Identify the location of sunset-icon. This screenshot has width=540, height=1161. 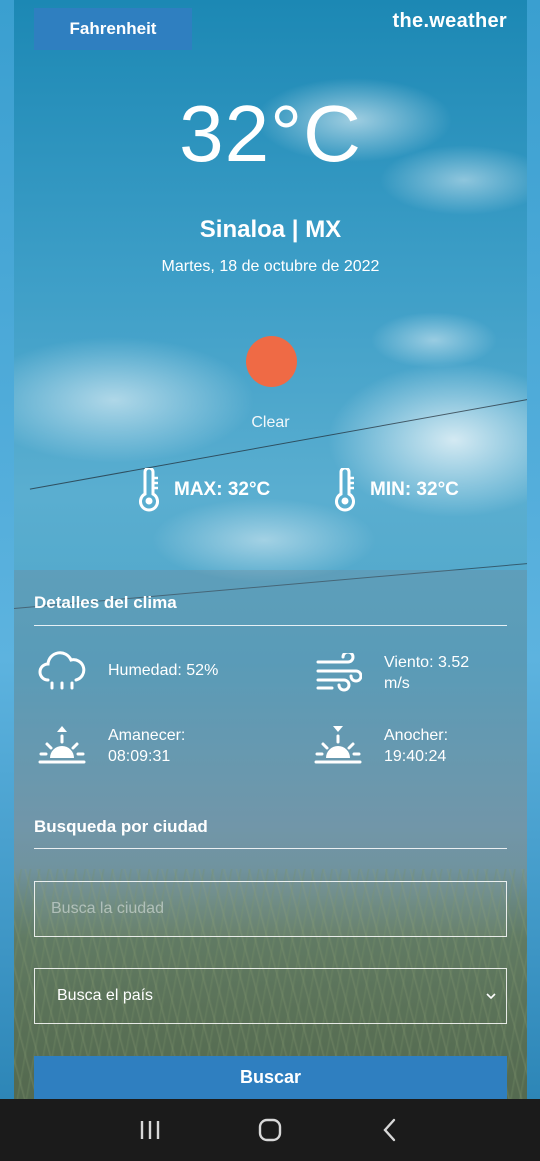
(338, 746).